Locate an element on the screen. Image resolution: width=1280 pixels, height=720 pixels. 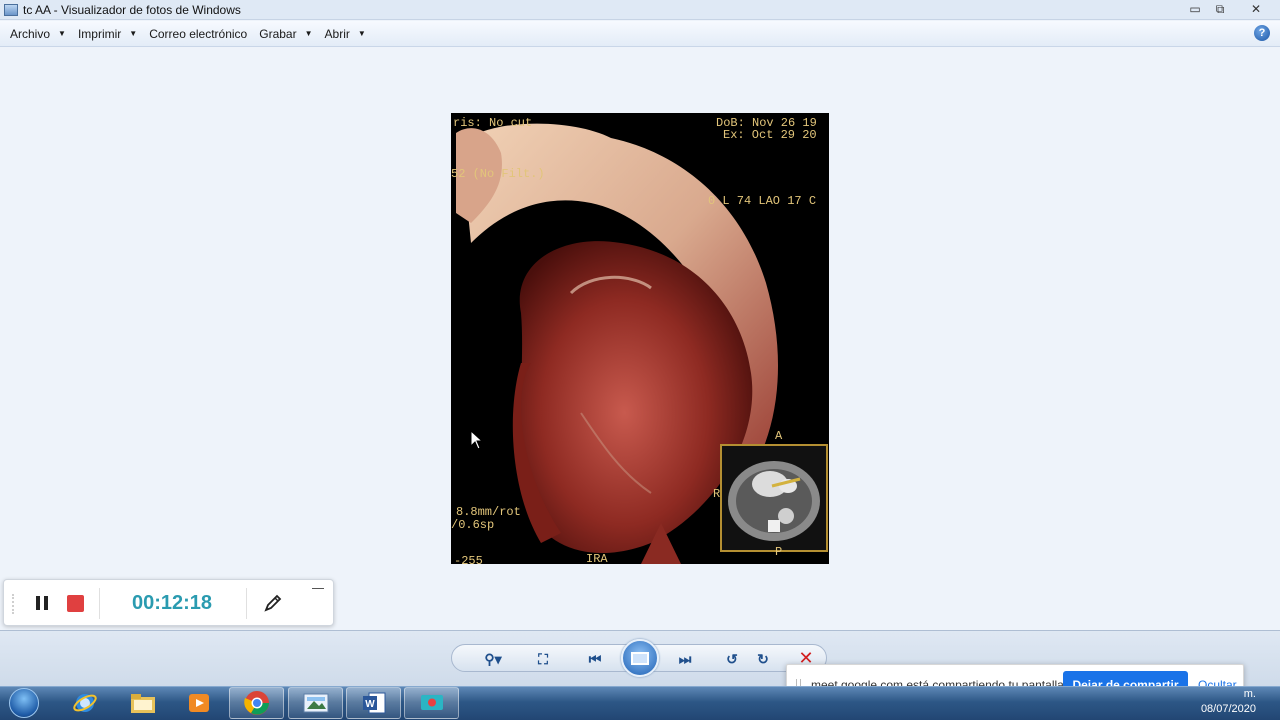
inset-posterior-label: P is located at coordinates (779, 552).